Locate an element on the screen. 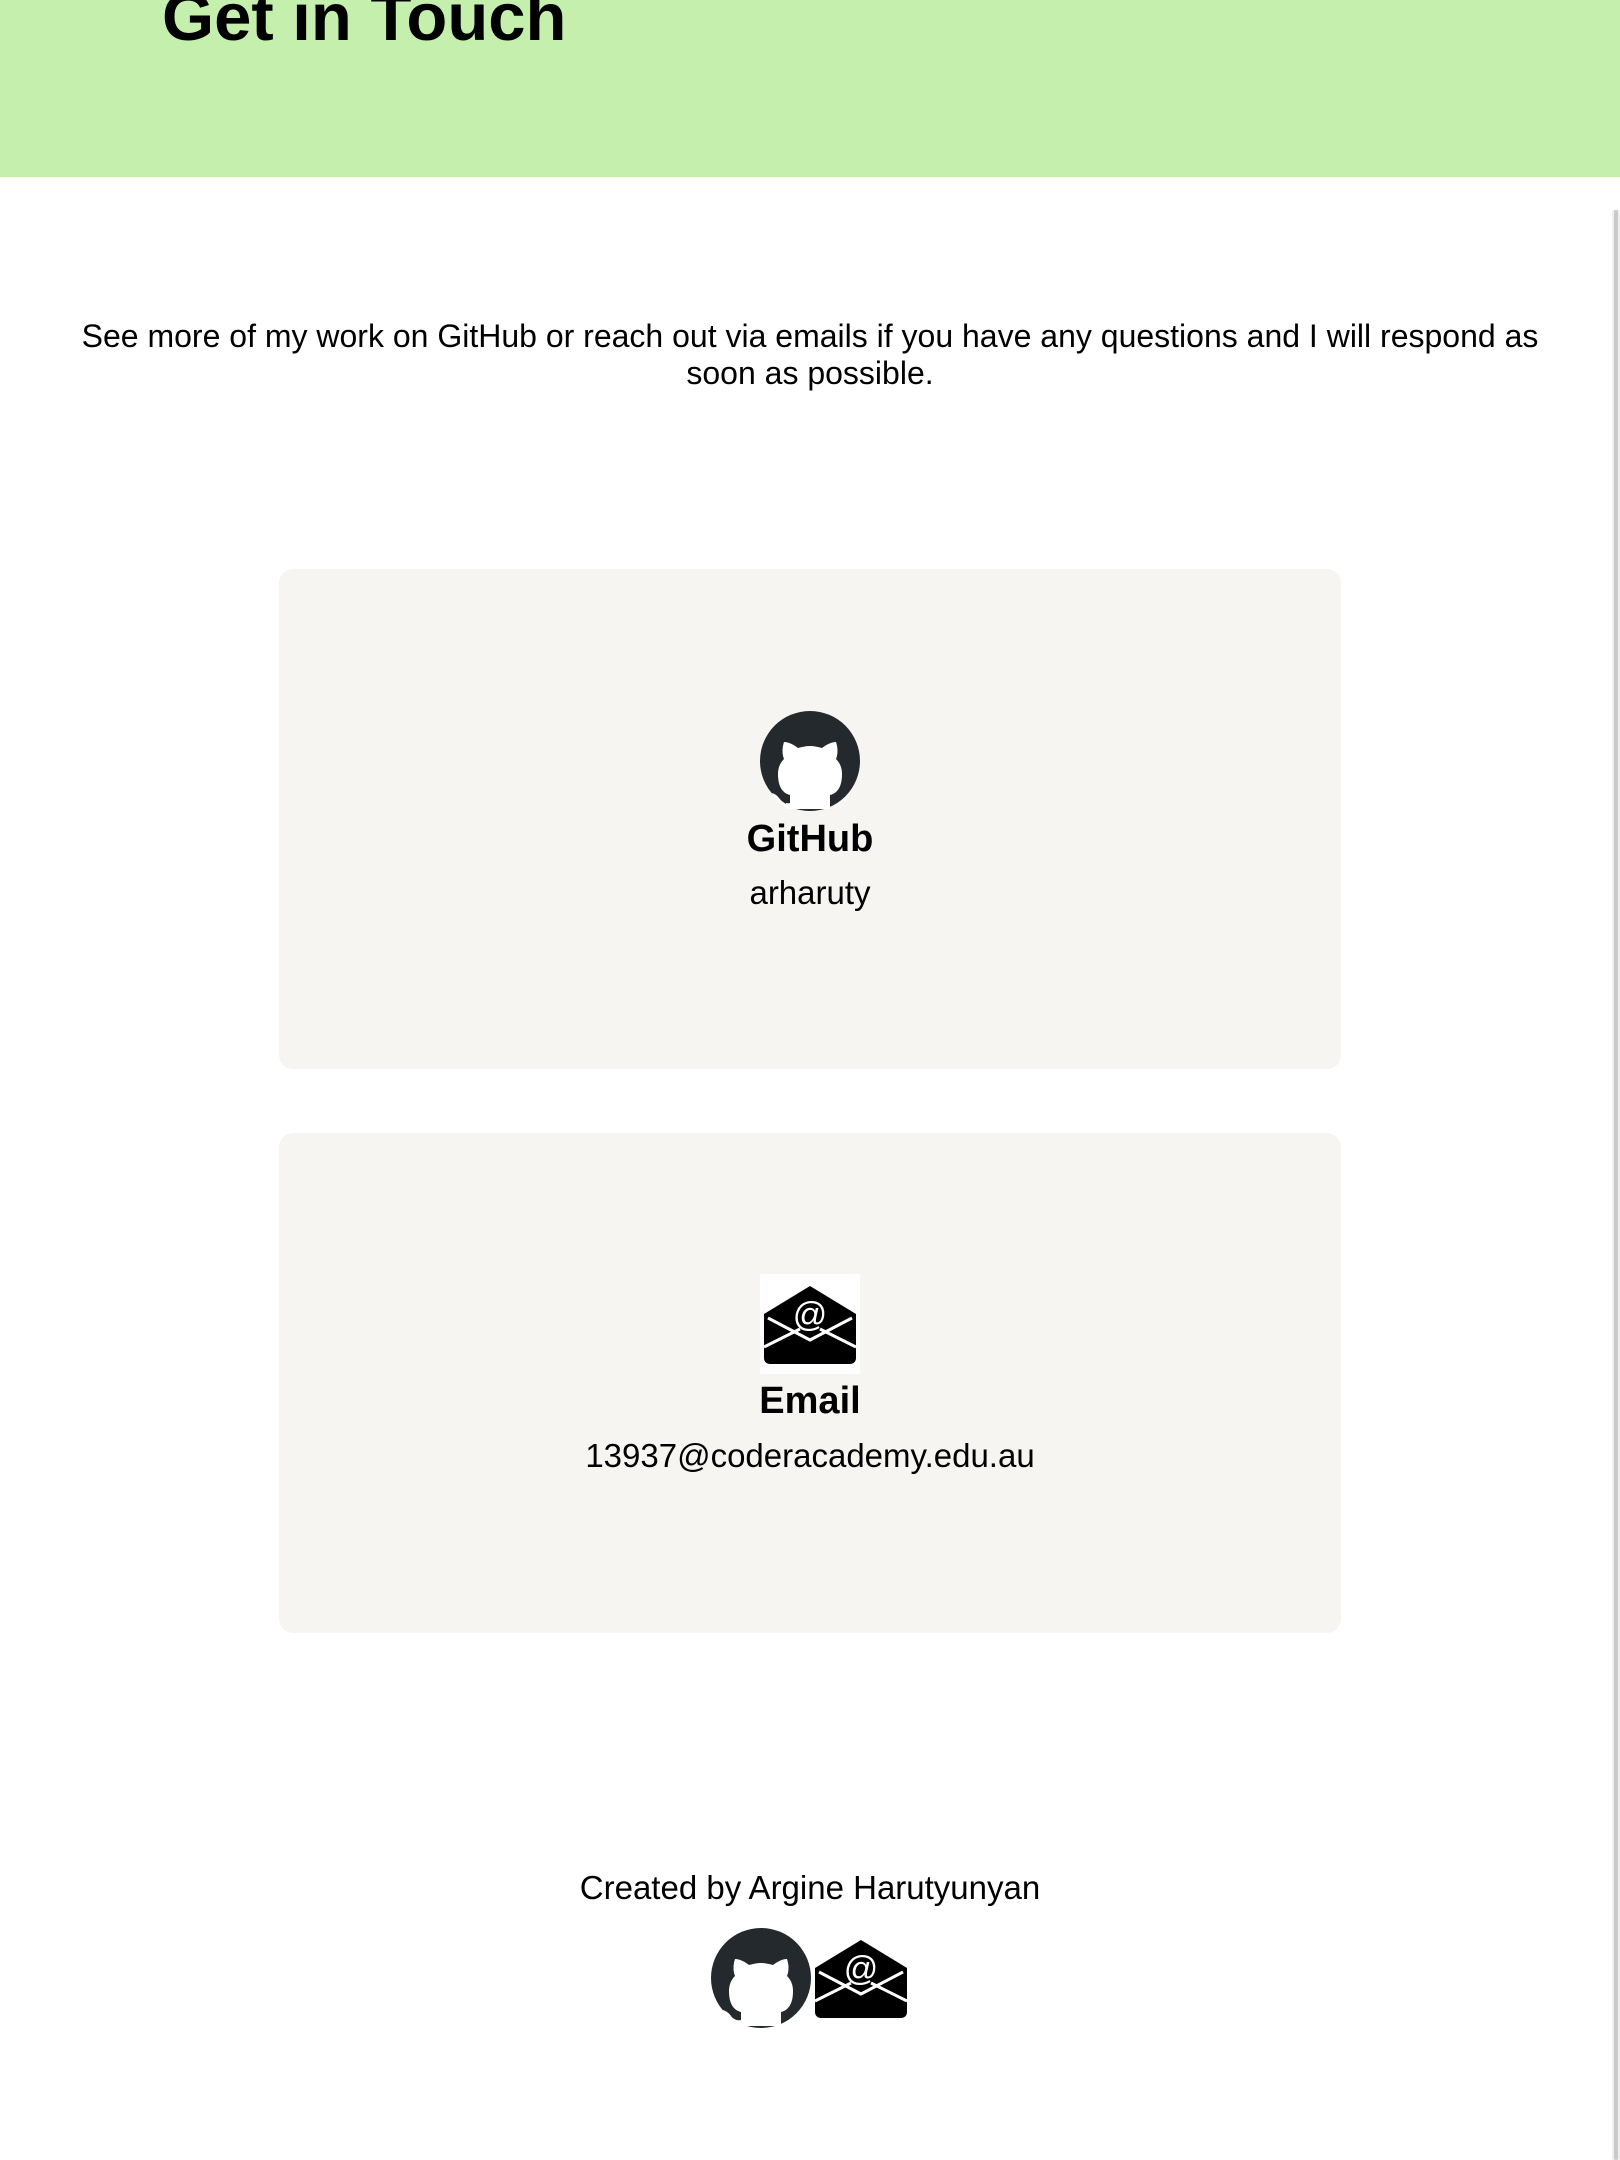 The height and width of the screenshot is (2160, 1620). footer-github-link is located at coordinates (761, 1978).